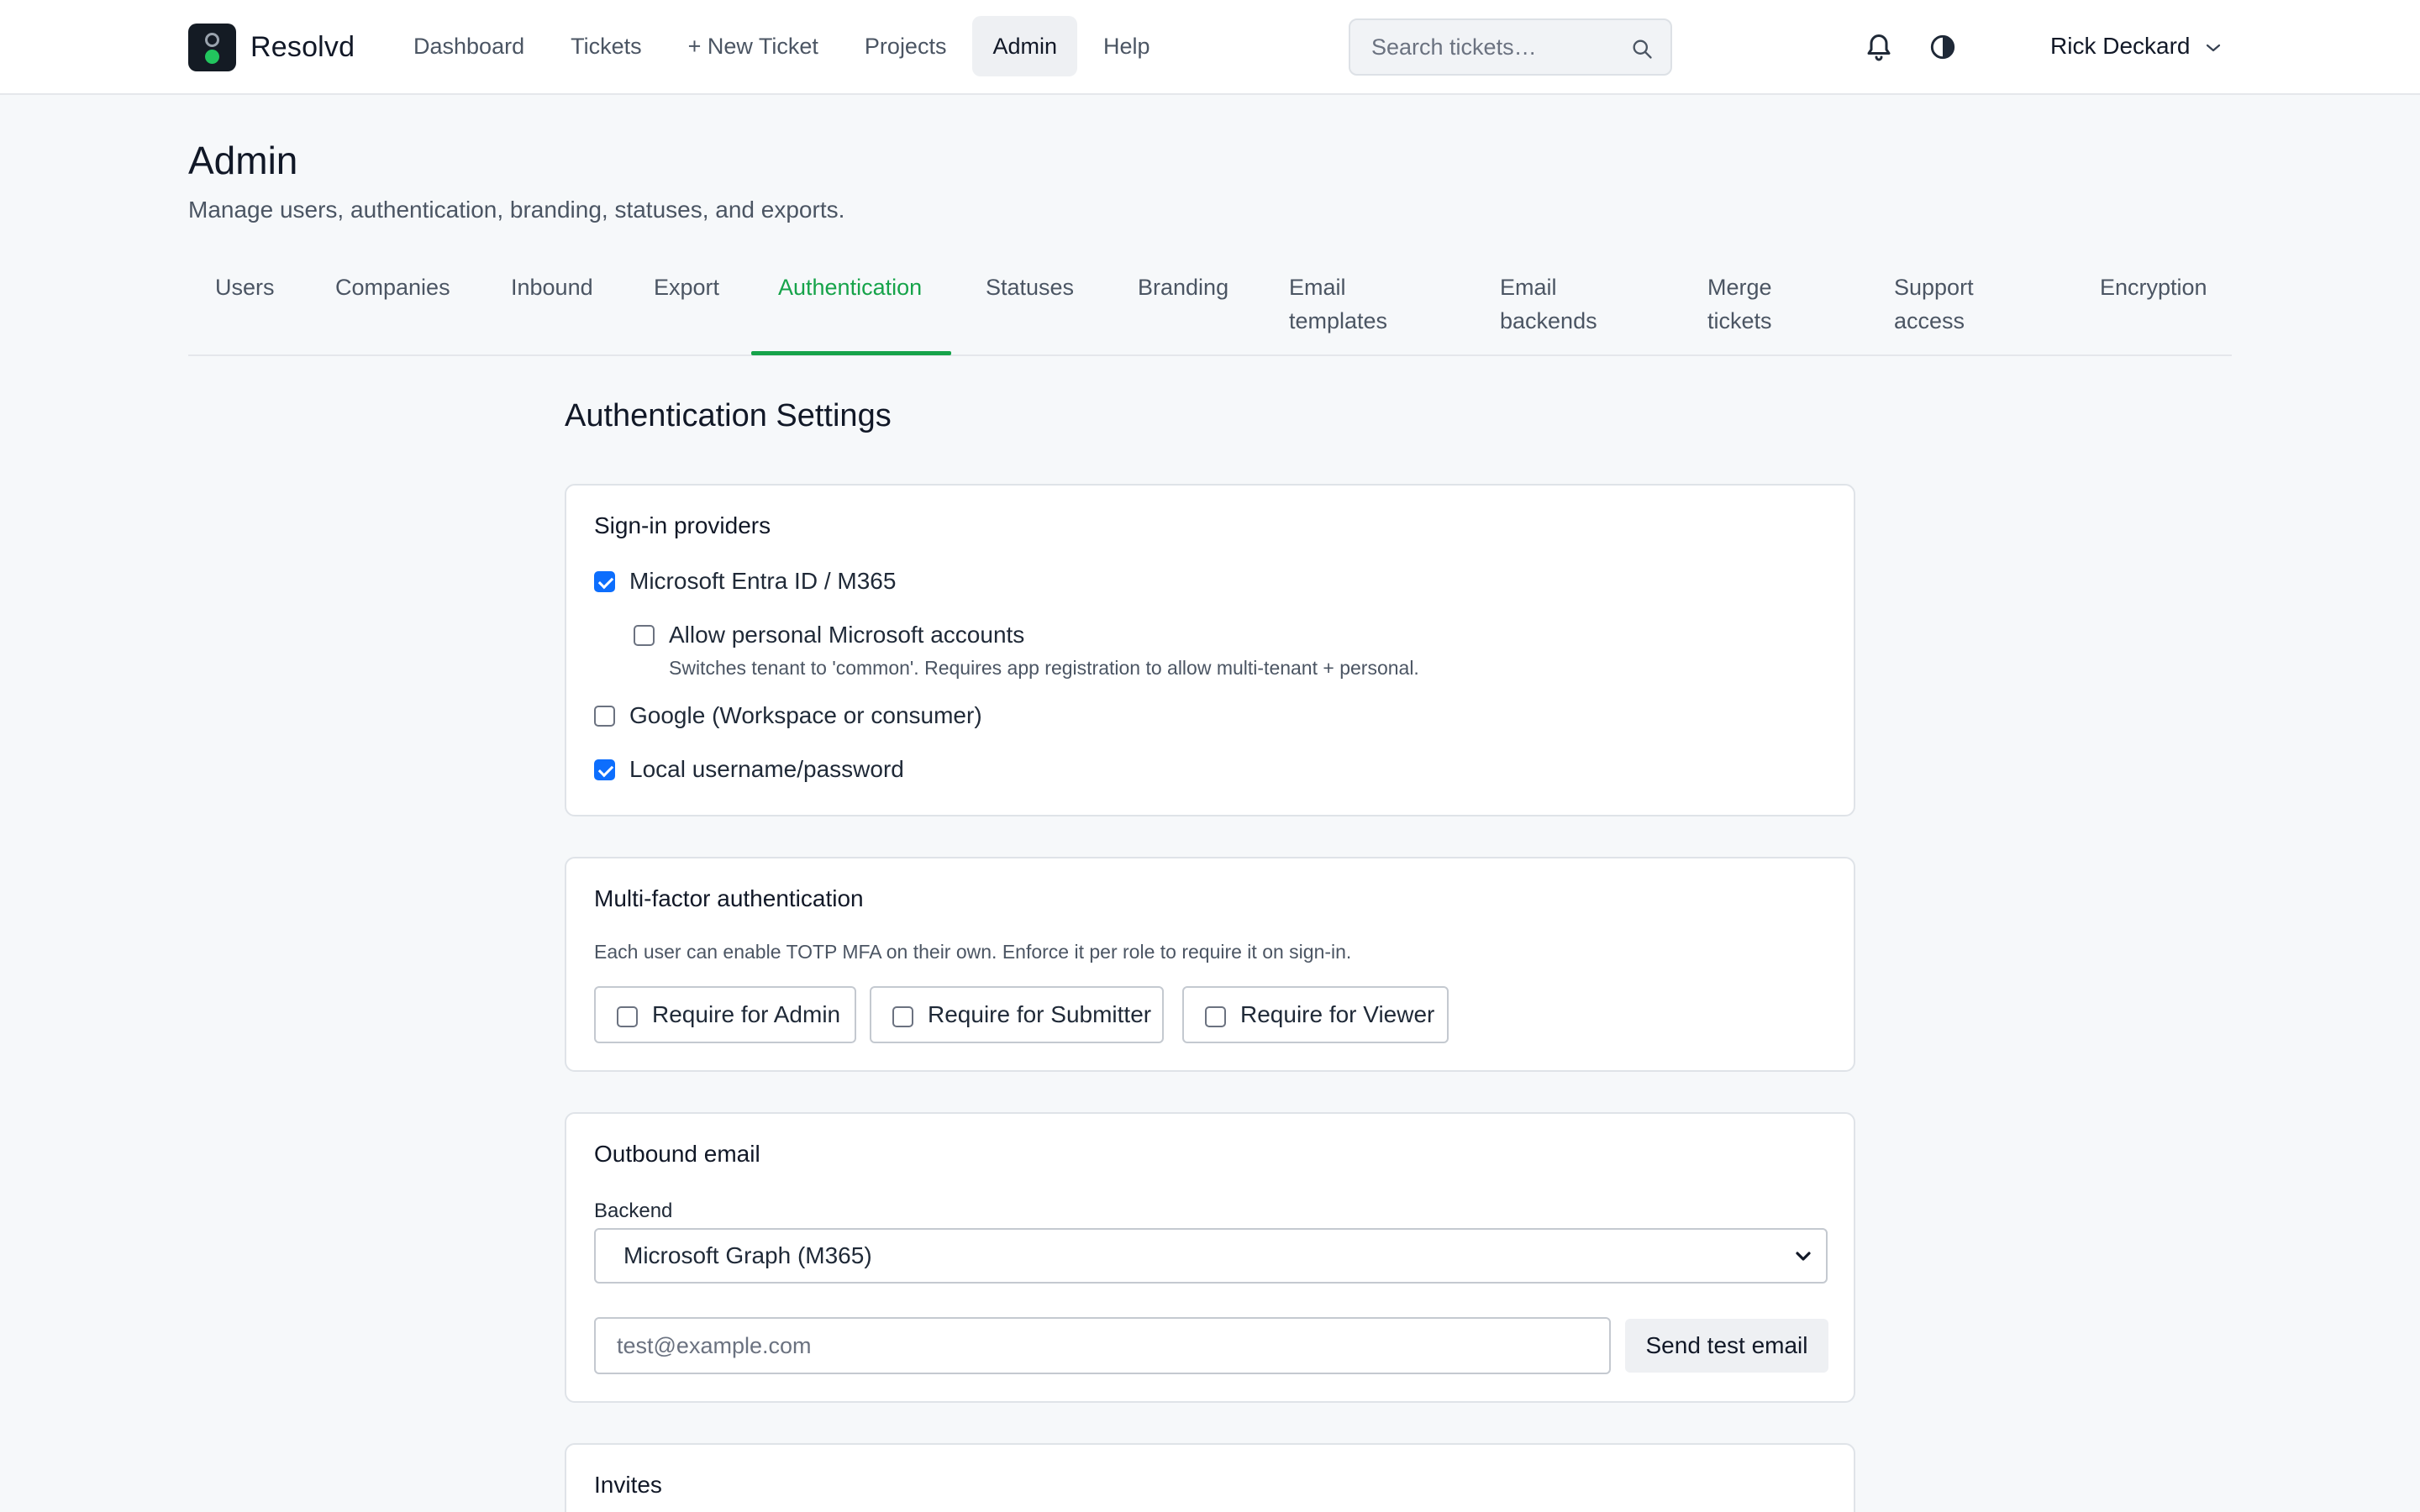  I want to click on theme-toggle-icon, so click(1942, 47).